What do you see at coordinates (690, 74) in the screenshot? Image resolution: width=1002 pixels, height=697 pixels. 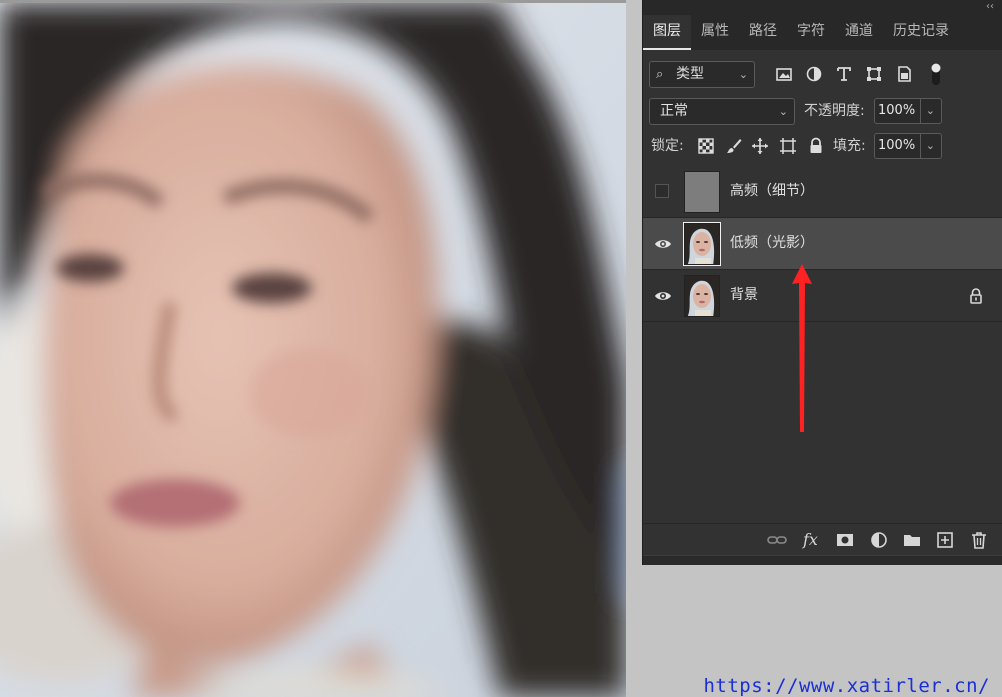 I see `filter-kind-label: 类型` at bounding box center [690, 74].